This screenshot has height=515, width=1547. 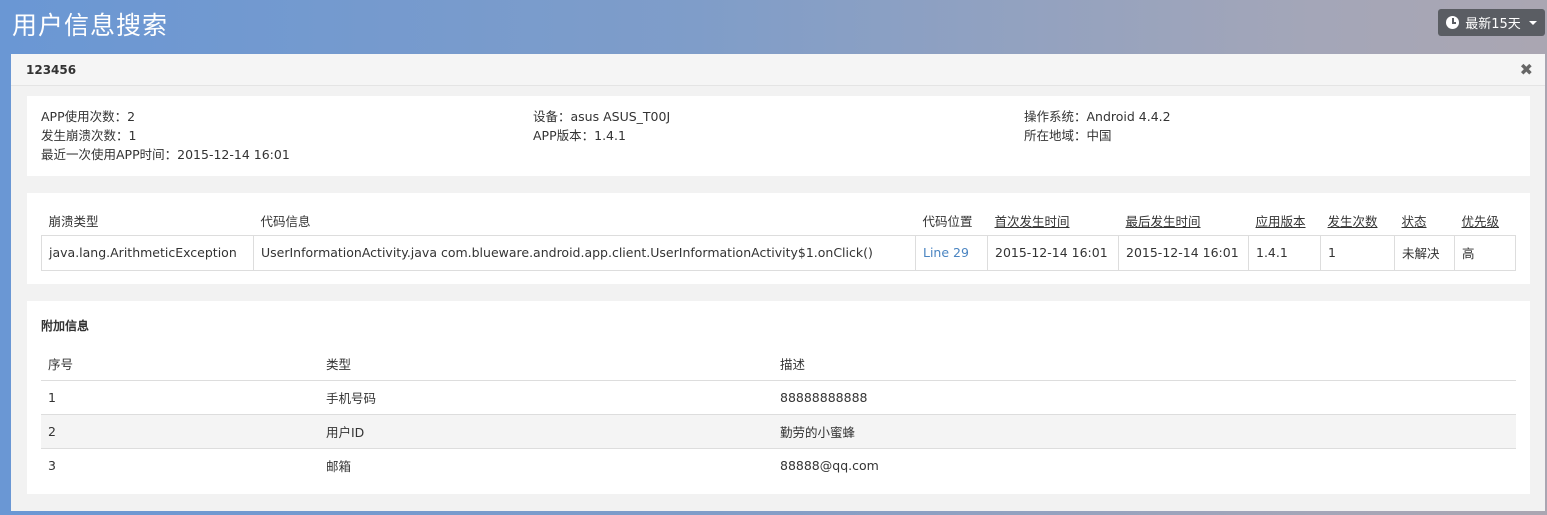 I want to click on panel-header: 123456 ✖, so click(x=778, y=70).